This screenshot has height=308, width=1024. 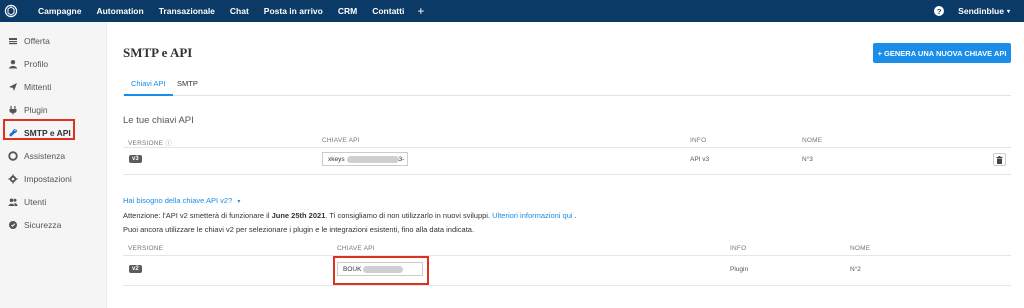 I want to click on gear-icon, so click(x=13, y=179).